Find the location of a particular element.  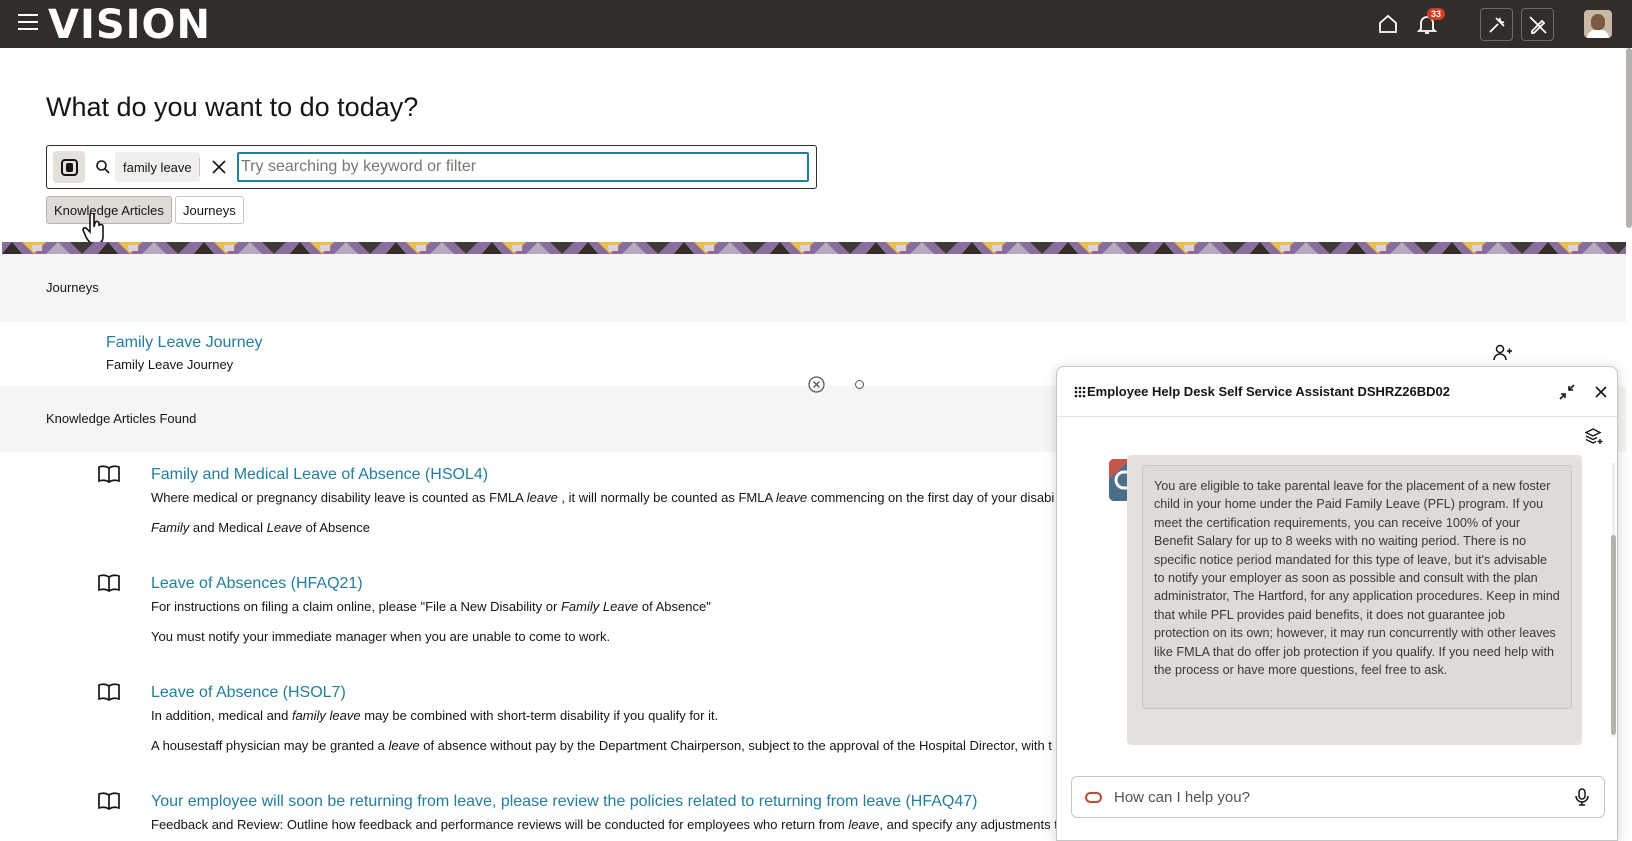

notifications-button: 33 is located at coordinates (1429, 23).